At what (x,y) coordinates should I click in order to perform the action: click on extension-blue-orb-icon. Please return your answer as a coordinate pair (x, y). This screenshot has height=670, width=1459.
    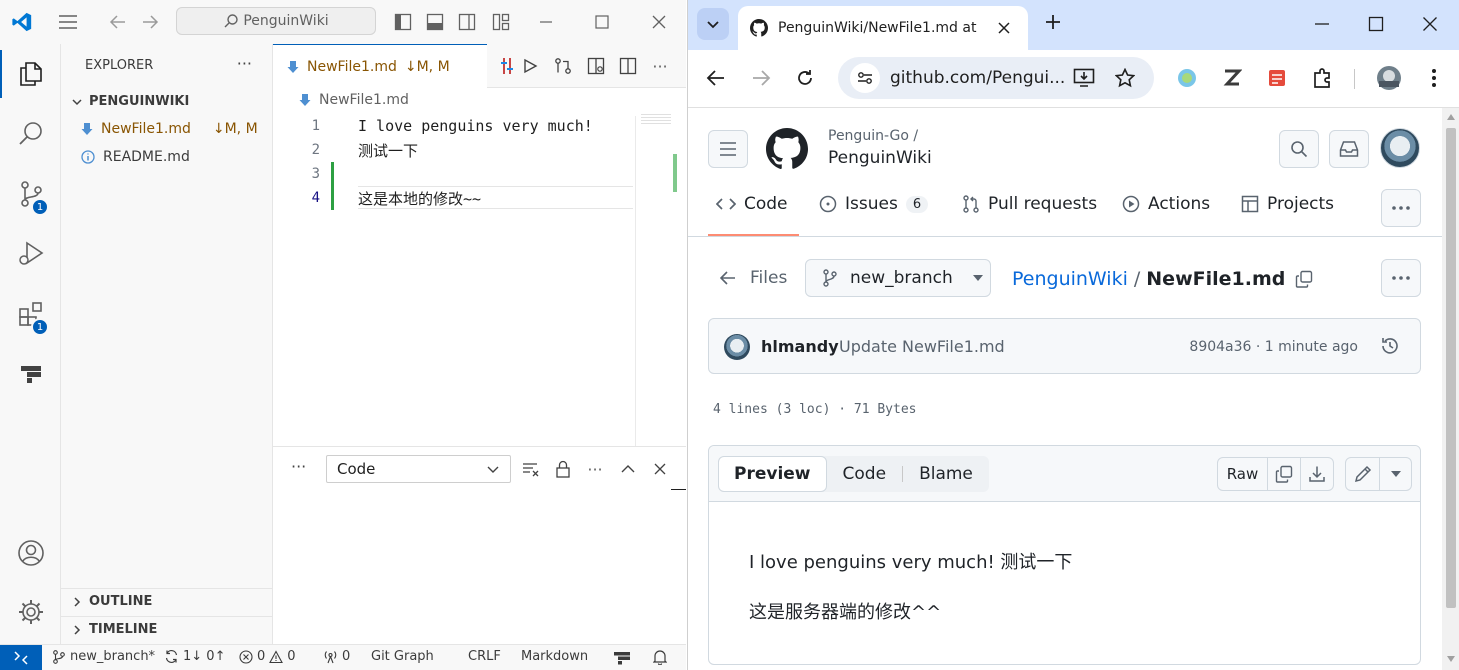
    Looking at the image, I should click on (1187, 78).